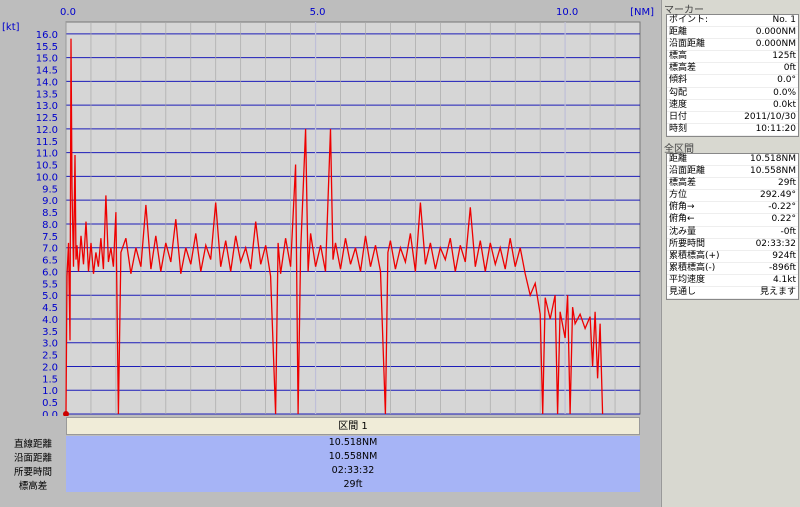 This screenshot has width=800, height=507. I want to click on info-row: 傾斜 0.0°, so click(732, 81).